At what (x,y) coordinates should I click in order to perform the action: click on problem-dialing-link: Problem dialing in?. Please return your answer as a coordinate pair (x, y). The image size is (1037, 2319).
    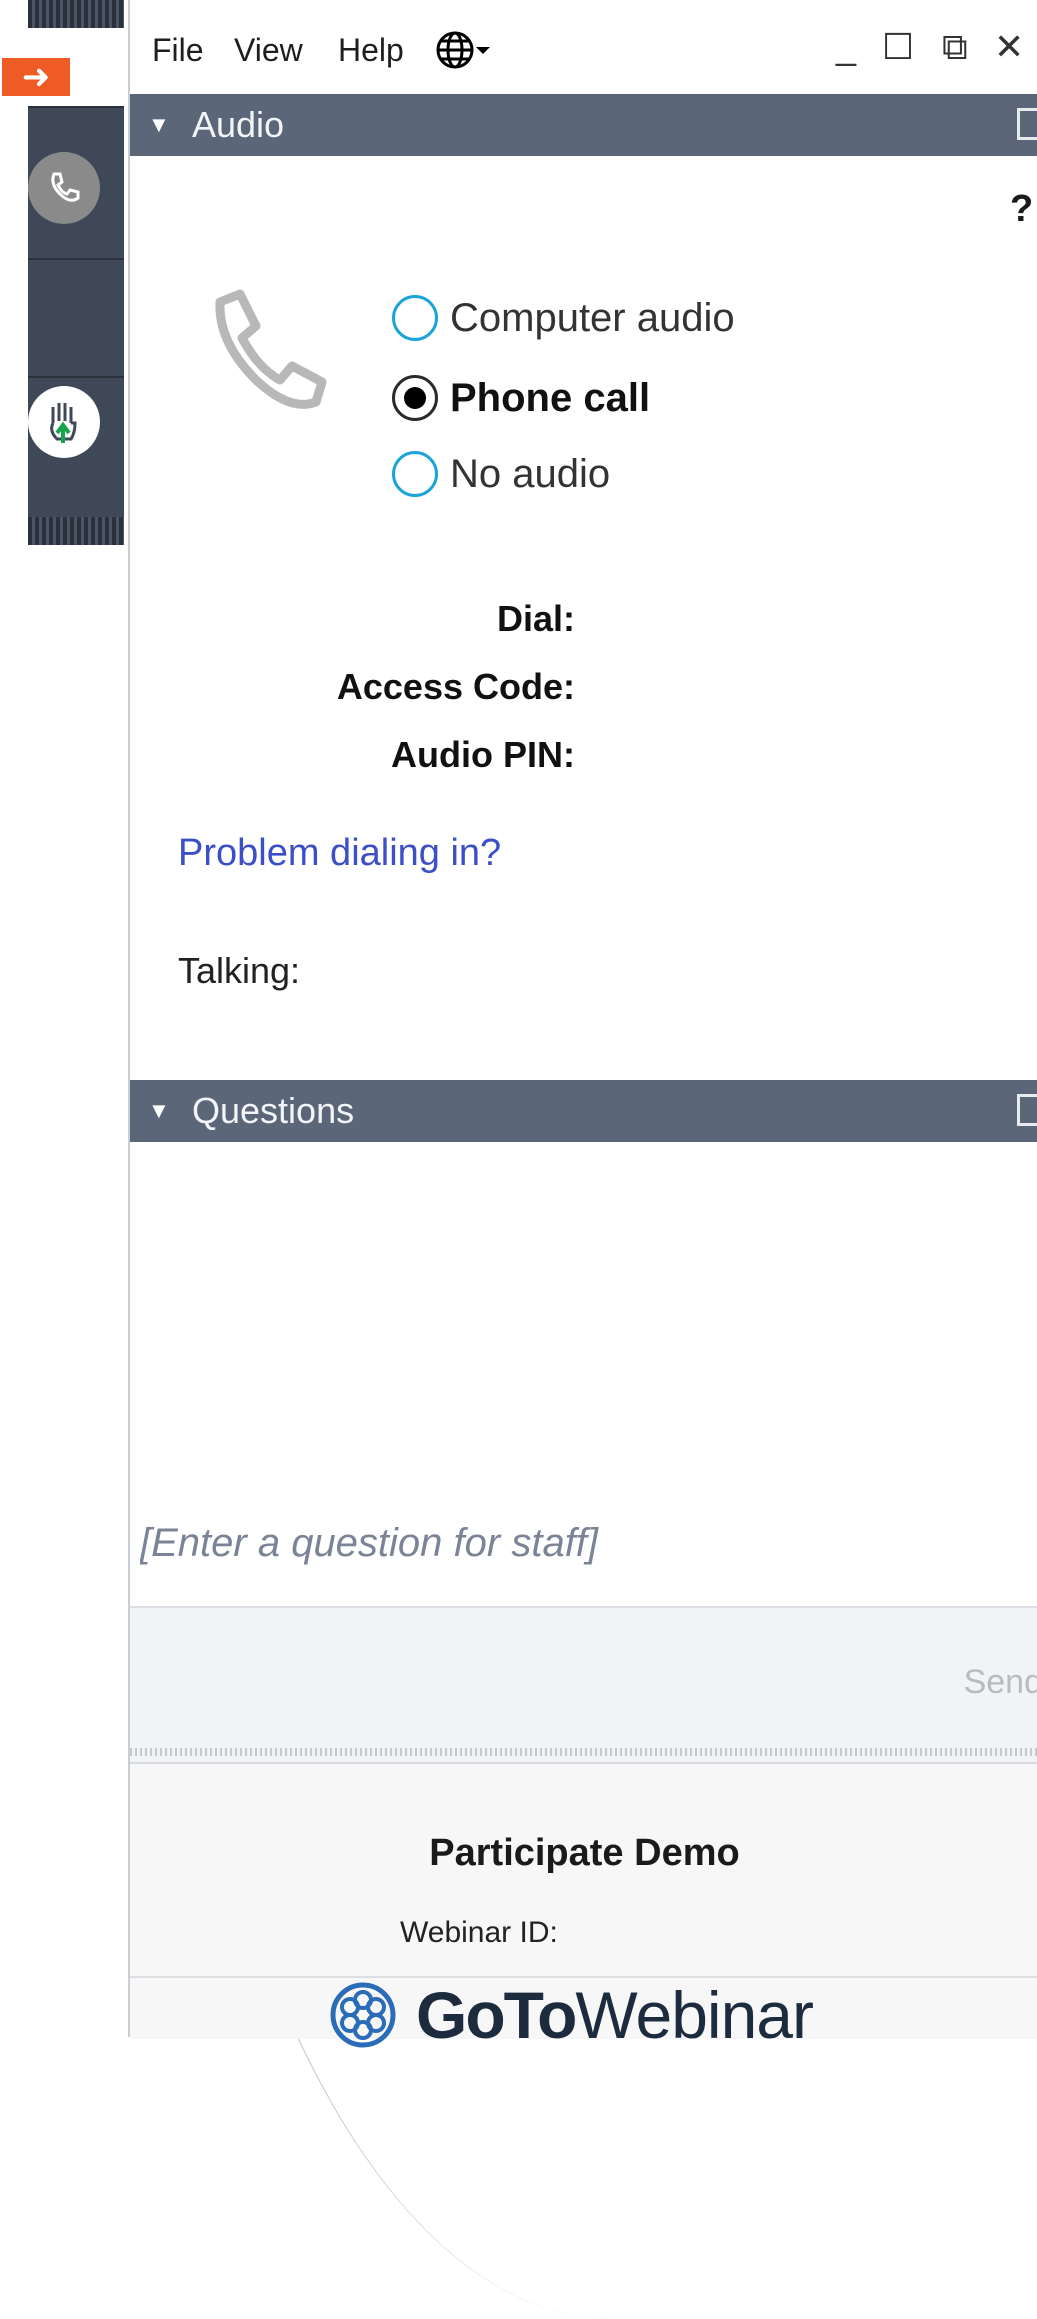
    Looking at the image, I should click on (339, 853).